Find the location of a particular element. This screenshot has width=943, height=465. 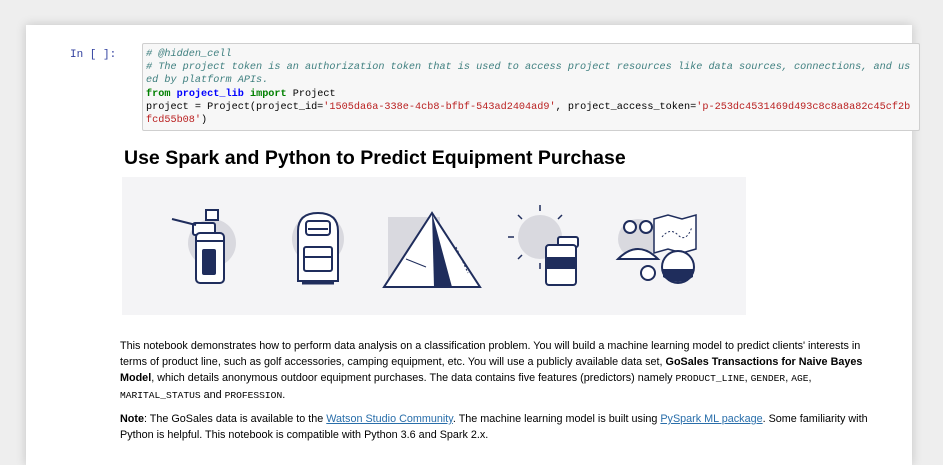

golf-bag-icon is located at coordinates (203, 246).